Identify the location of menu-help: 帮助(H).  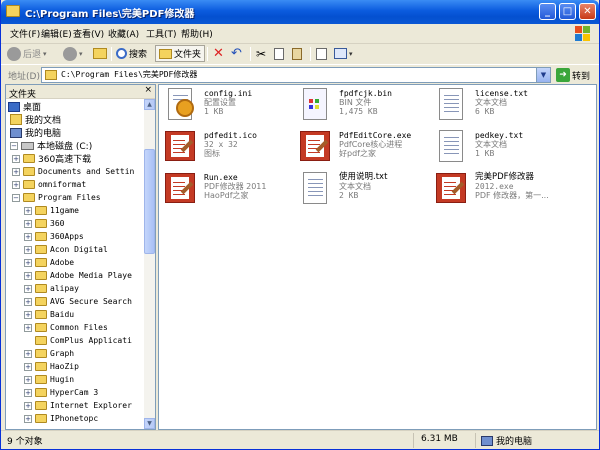
(197, 33).